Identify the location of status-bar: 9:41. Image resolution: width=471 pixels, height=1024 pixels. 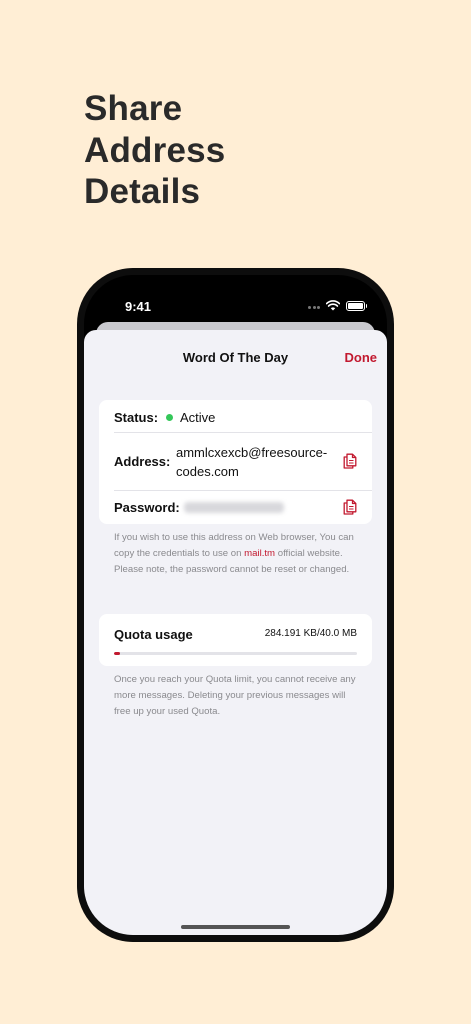
(235, 299).